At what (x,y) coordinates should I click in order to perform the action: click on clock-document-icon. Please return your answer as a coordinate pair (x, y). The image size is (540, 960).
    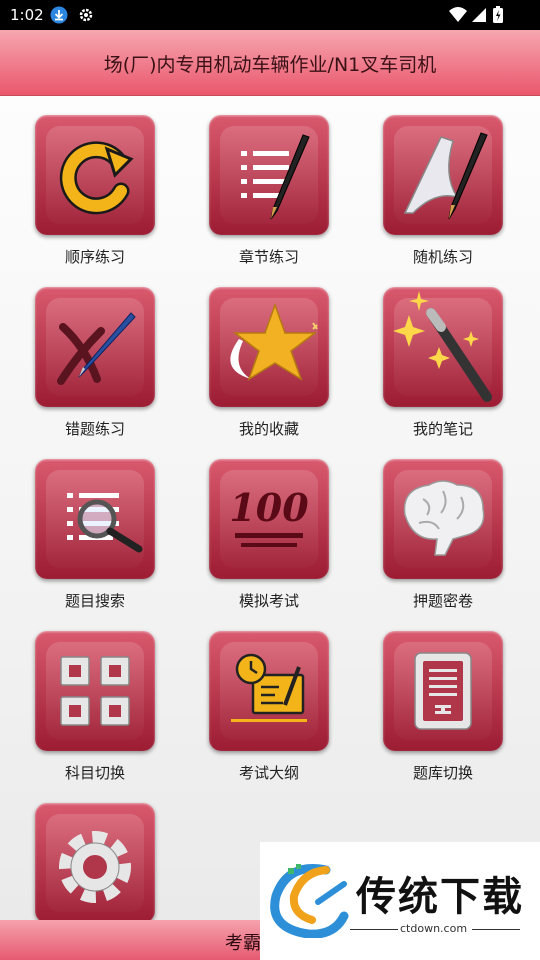
    Looking at the image, I should click on (269, 687).